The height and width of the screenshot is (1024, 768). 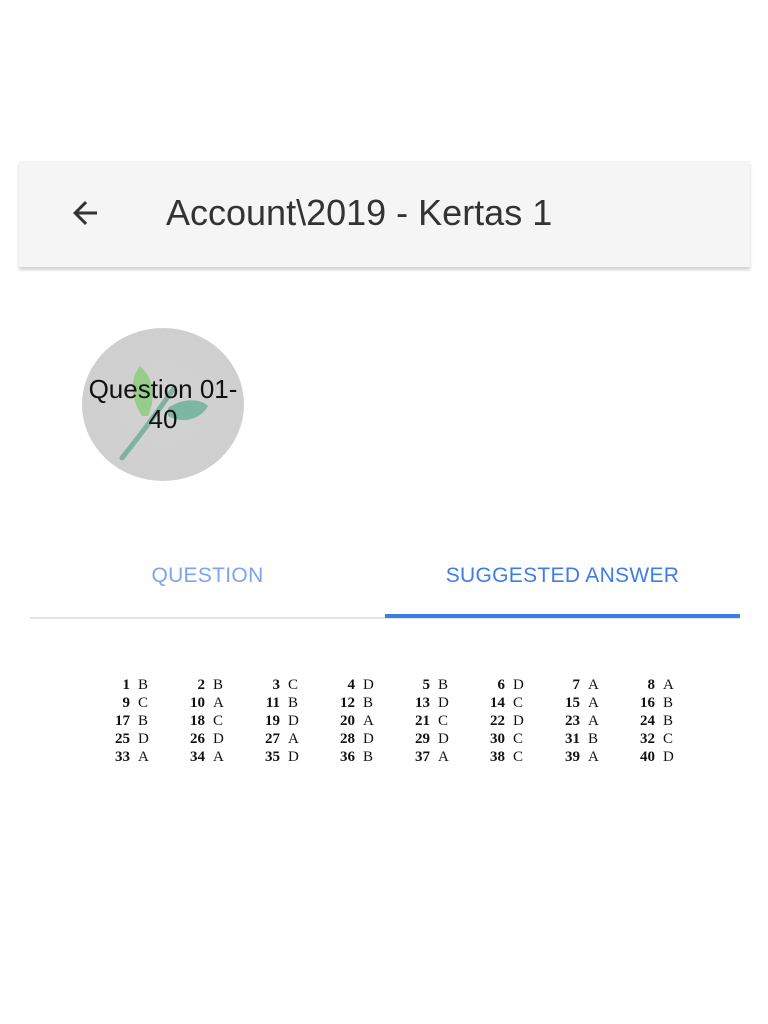 What do you see at coordinates (572, 757) in the screenshot?
I see `answer-number: 39` at bounding box center [572, 757].